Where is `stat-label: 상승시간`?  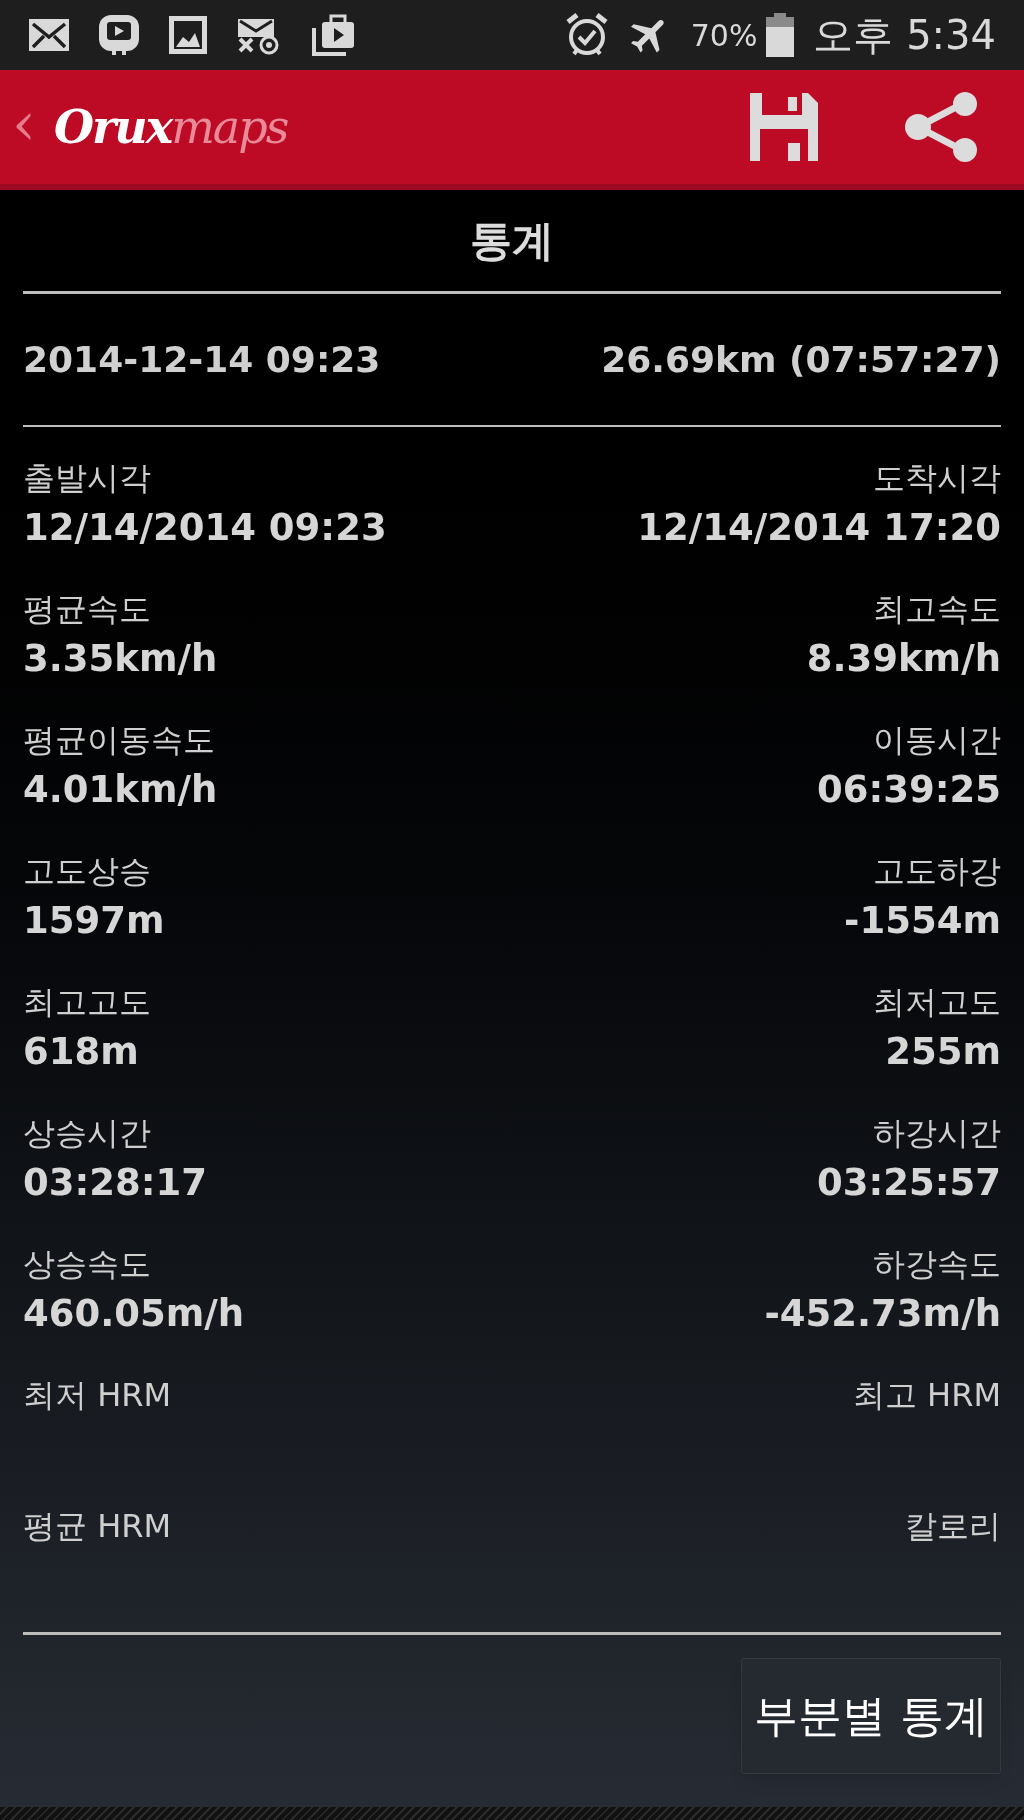
stat-label: 상승시간 is located at coordinates (87, 1133).